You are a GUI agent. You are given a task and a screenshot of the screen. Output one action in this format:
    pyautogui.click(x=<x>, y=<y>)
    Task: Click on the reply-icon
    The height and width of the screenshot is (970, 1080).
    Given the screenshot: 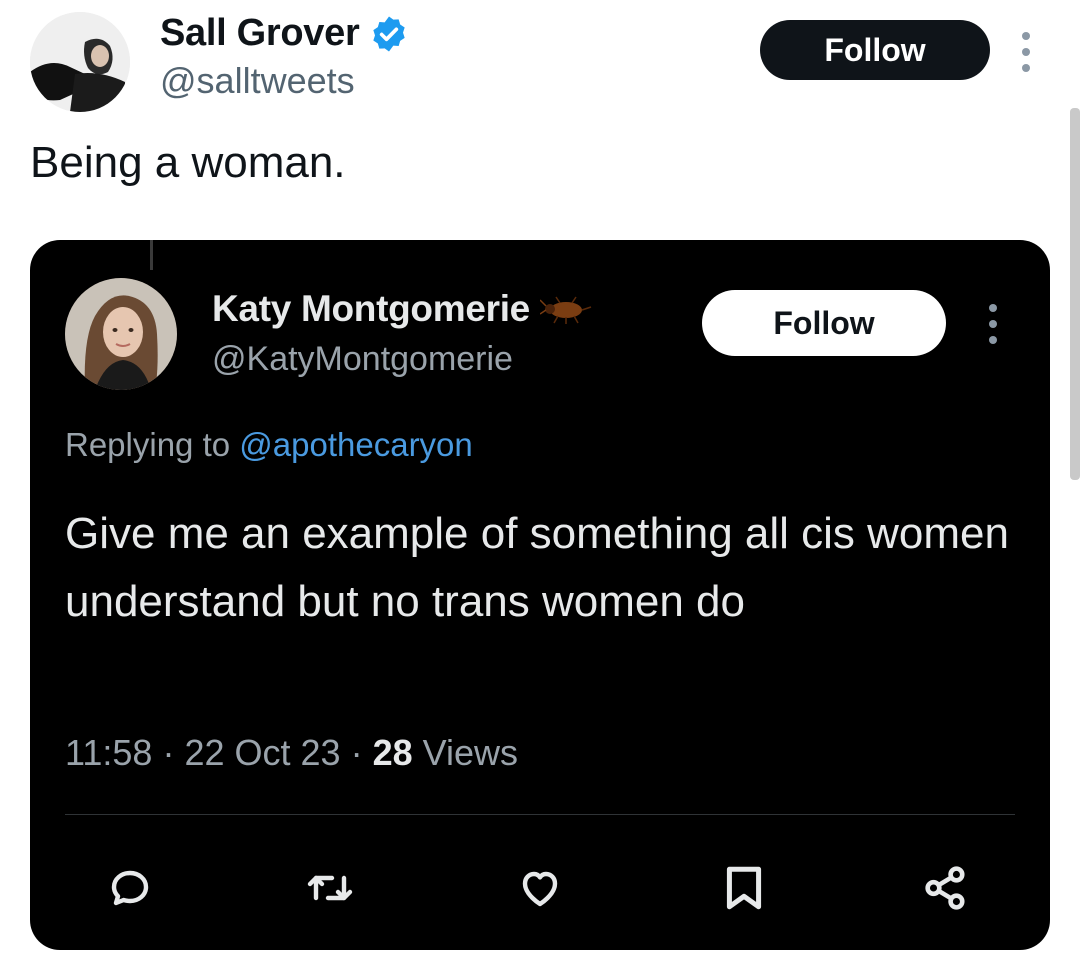 What is the action you would take?
    pyautogui.click(x=130, y=888)
    